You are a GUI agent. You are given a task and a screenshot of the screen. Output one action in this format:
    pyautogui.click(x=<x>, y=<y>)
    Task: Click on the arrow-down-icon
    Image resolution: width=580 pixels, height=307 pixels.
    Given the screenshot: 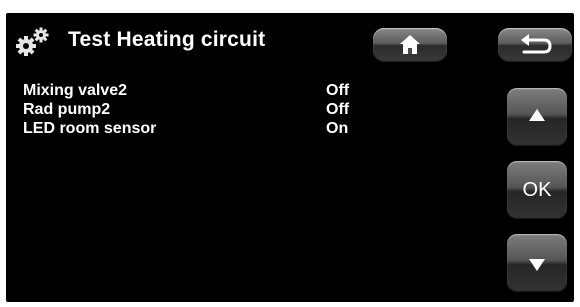 What is the action you would take?
    pyautogui.click(x=537, y=265)
    